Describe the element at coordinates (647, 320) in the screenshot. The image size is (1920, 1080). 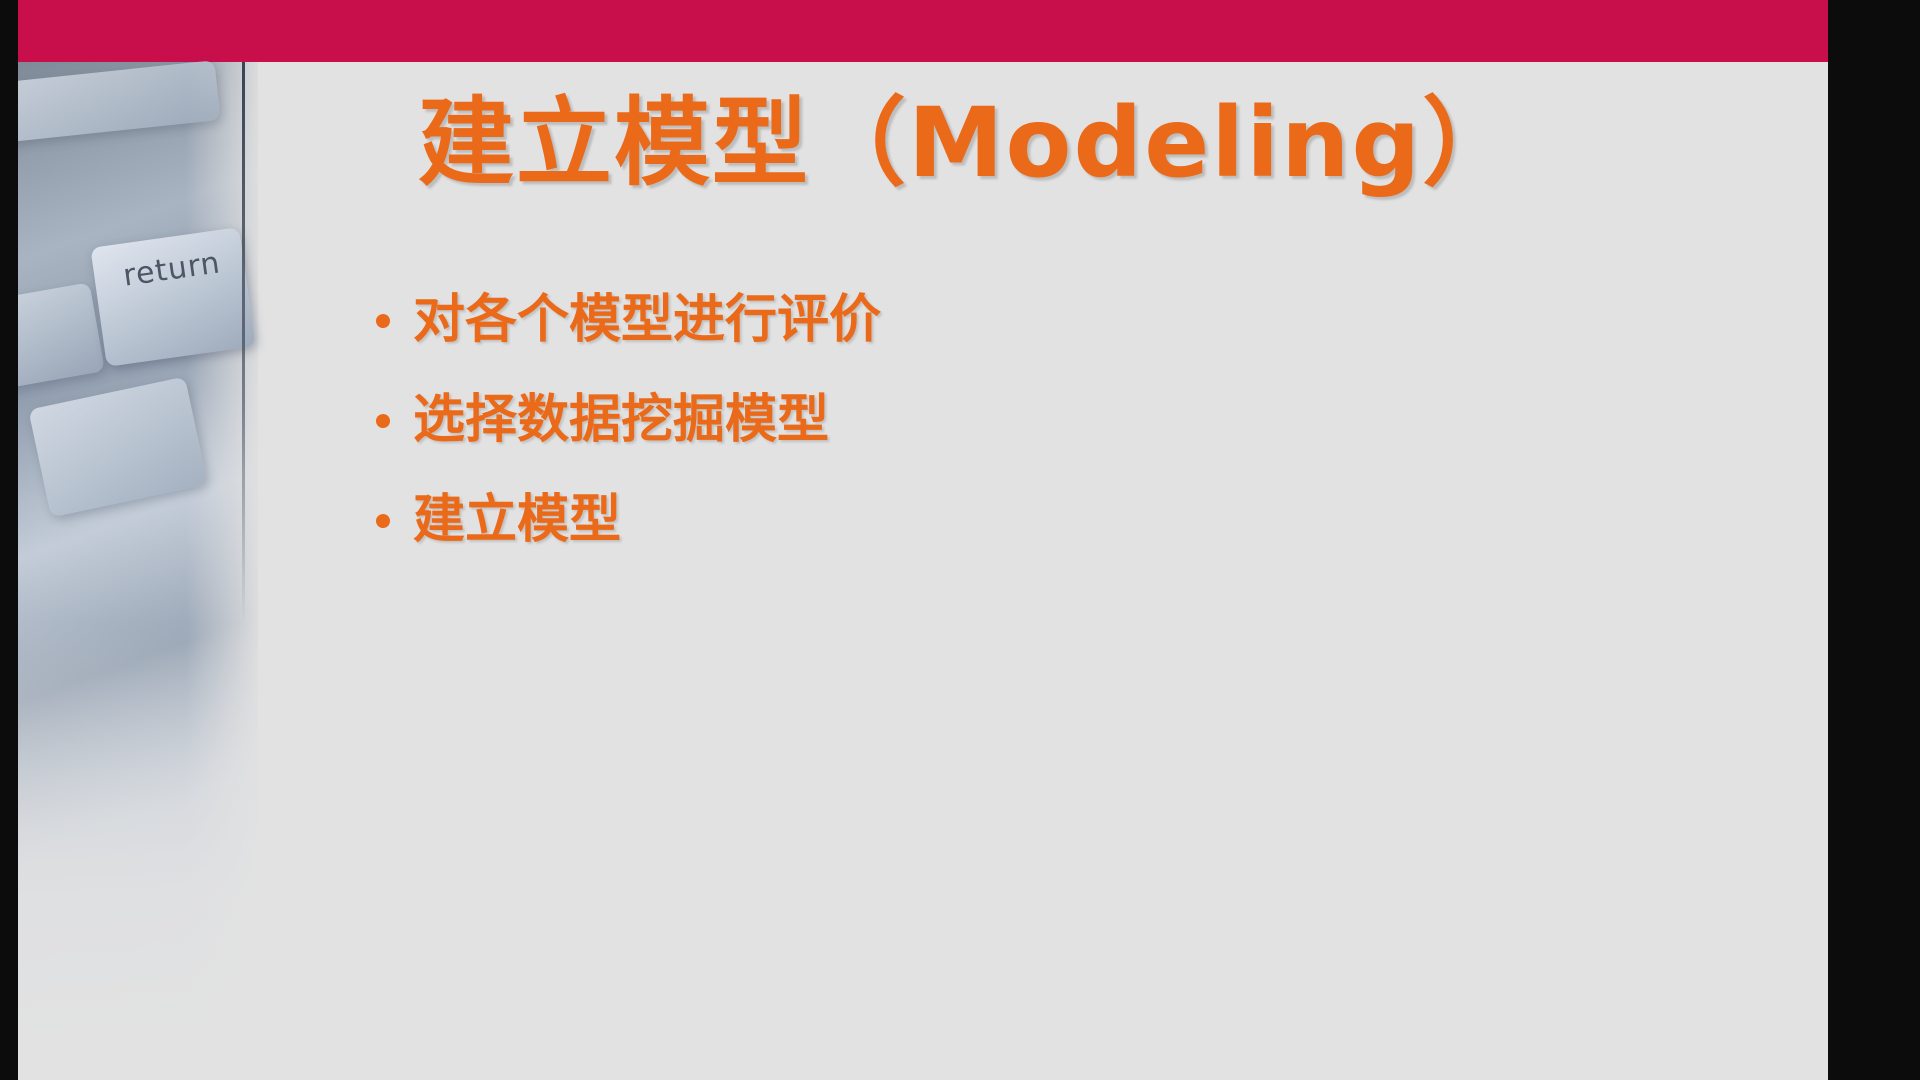
I see `bullet-text: 对各个模型进行评价` at that location.